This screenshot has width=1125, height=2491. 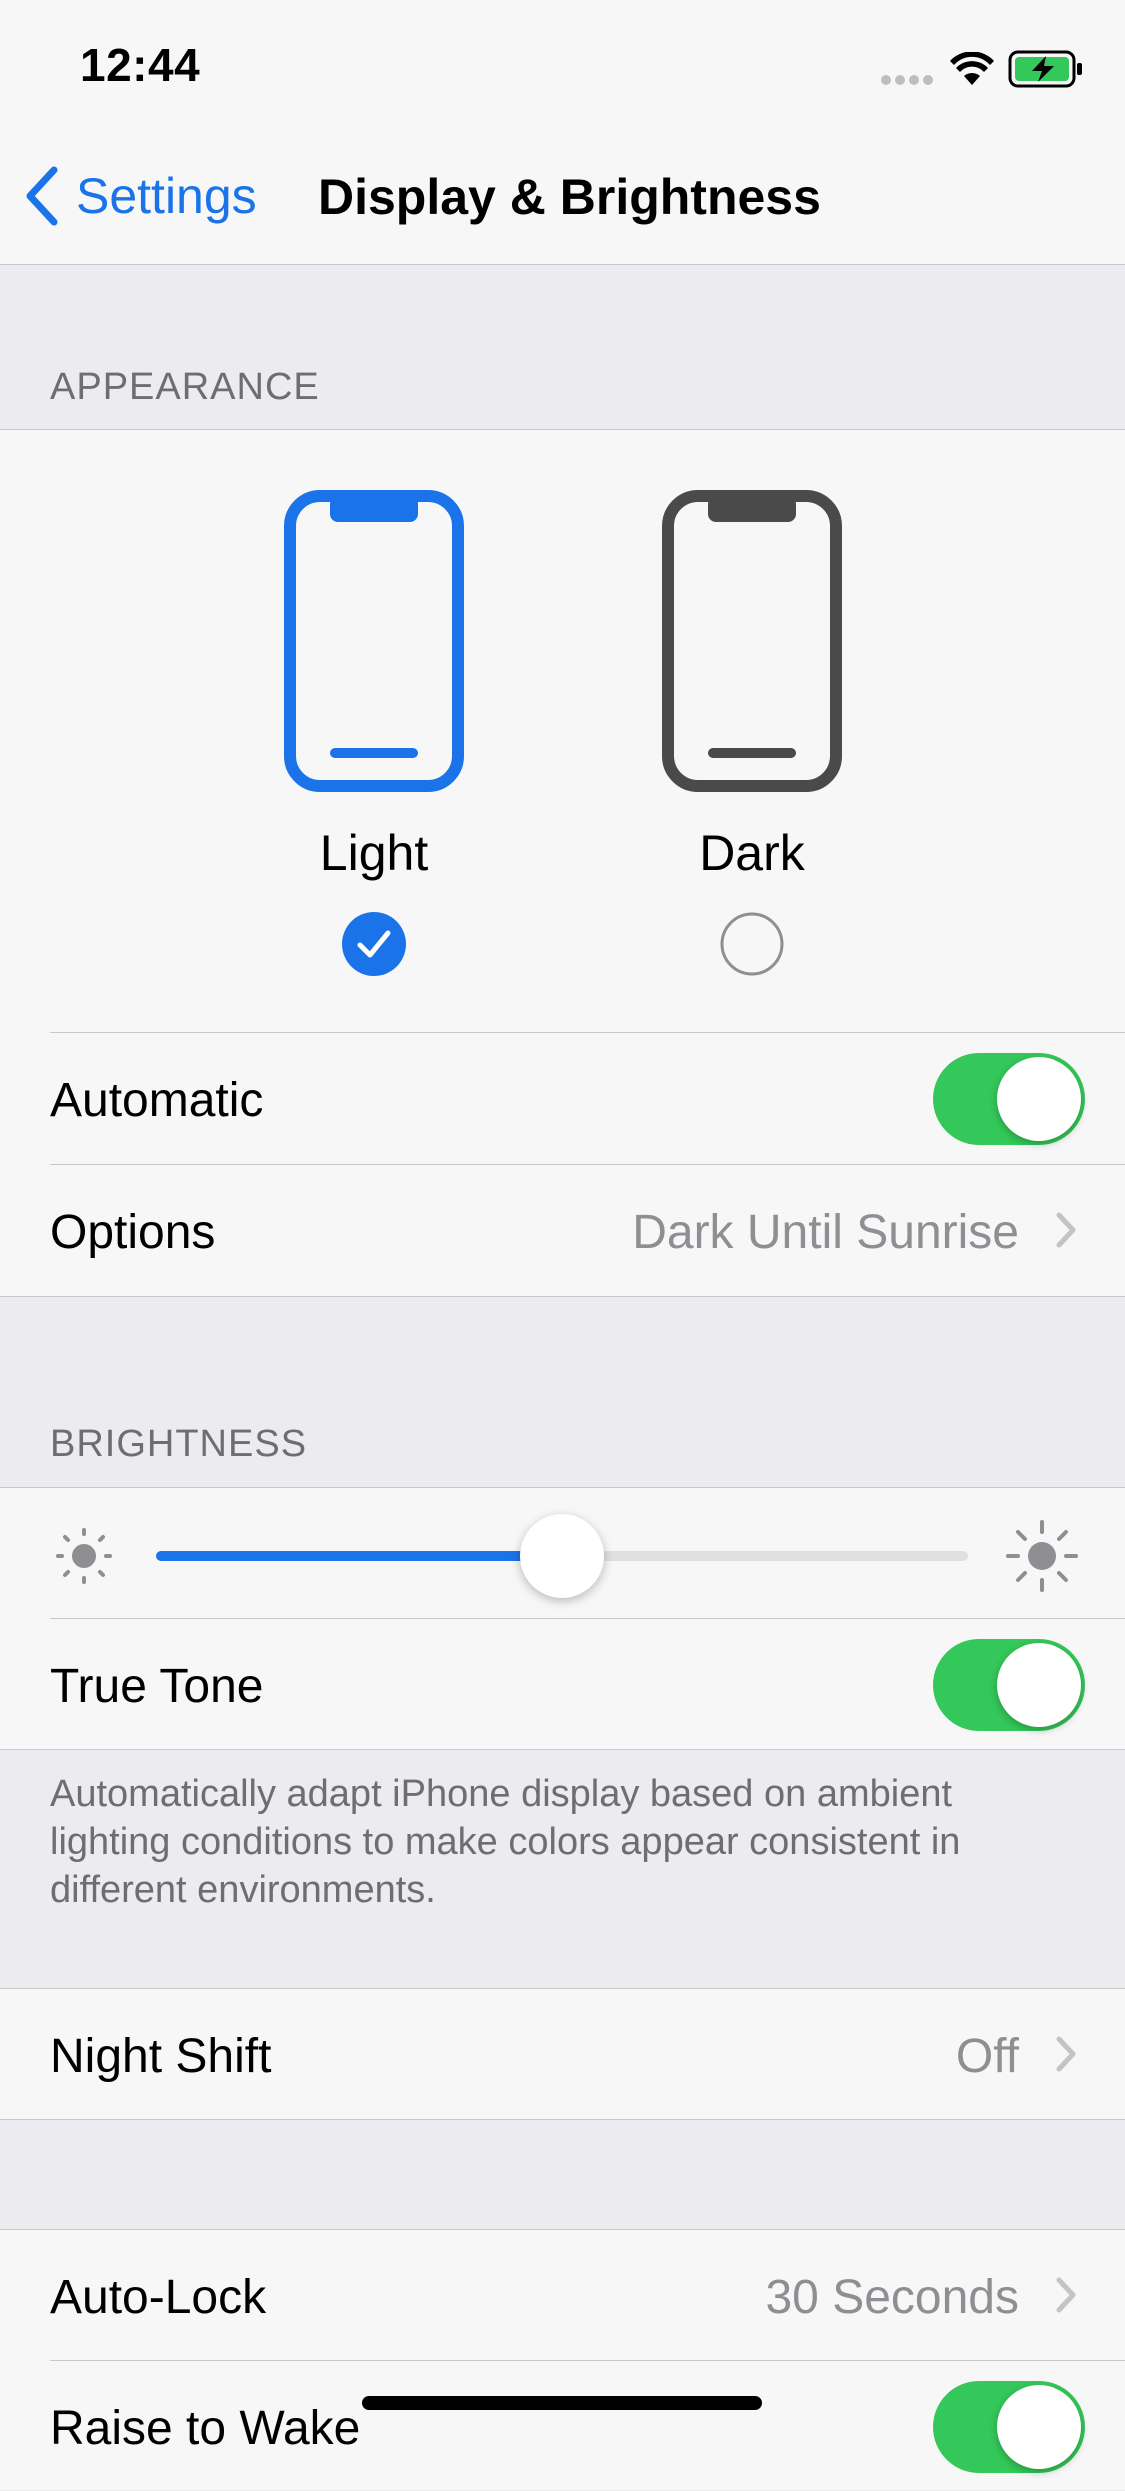 I want to click on page-title: Display & Brightness, so click(x=569, y=197).